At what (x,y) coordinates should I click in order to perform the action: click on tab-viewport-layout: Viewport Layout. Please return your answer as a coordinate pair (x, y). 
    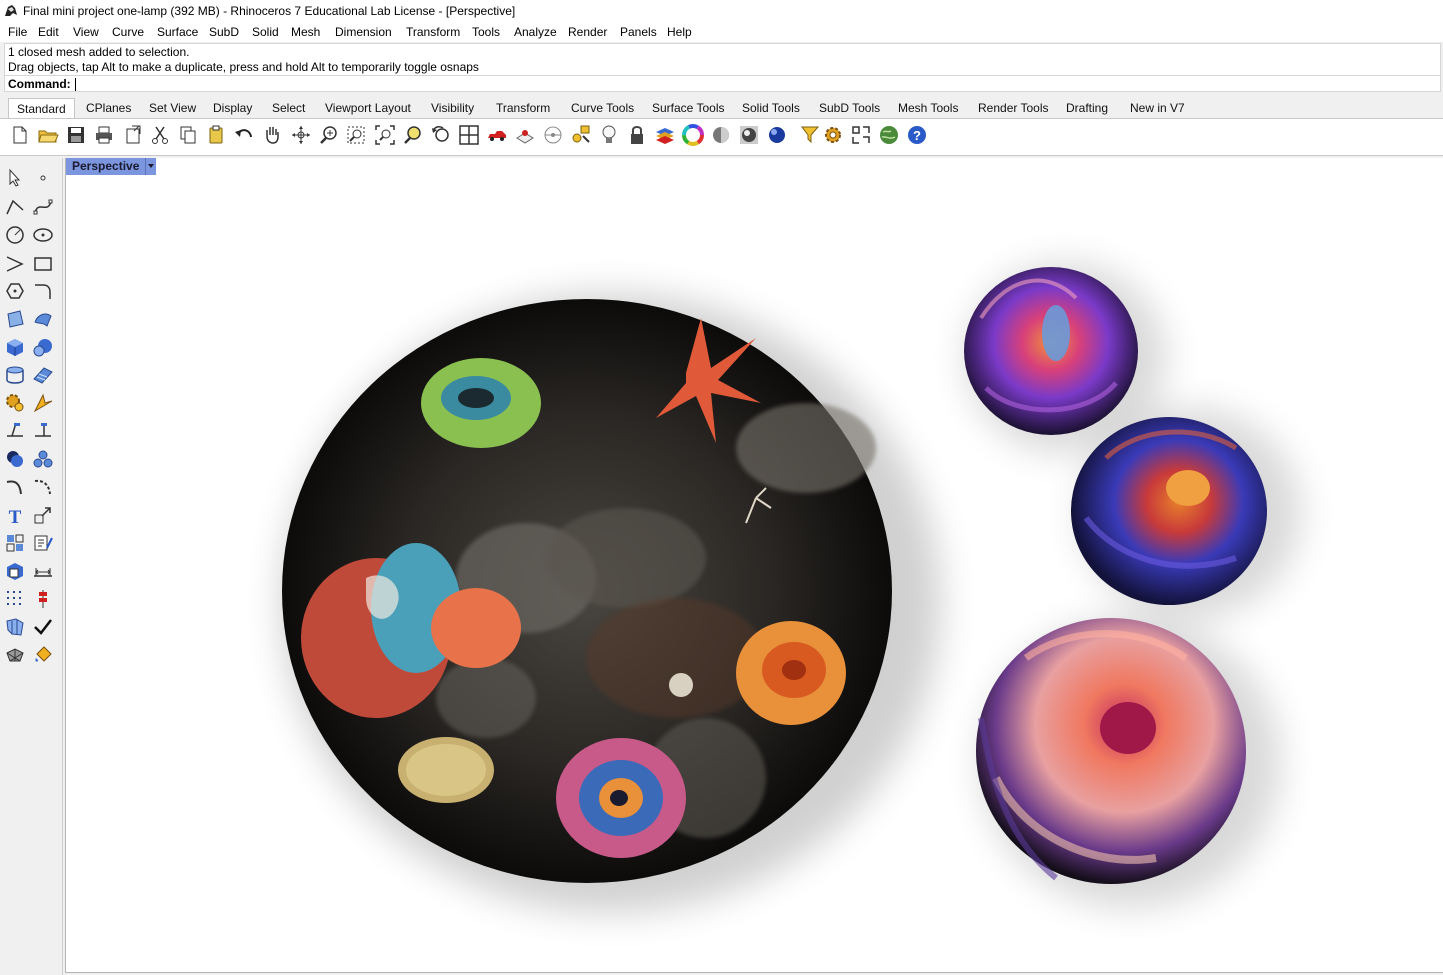
    Looking at the image, I should click on (368, 108).